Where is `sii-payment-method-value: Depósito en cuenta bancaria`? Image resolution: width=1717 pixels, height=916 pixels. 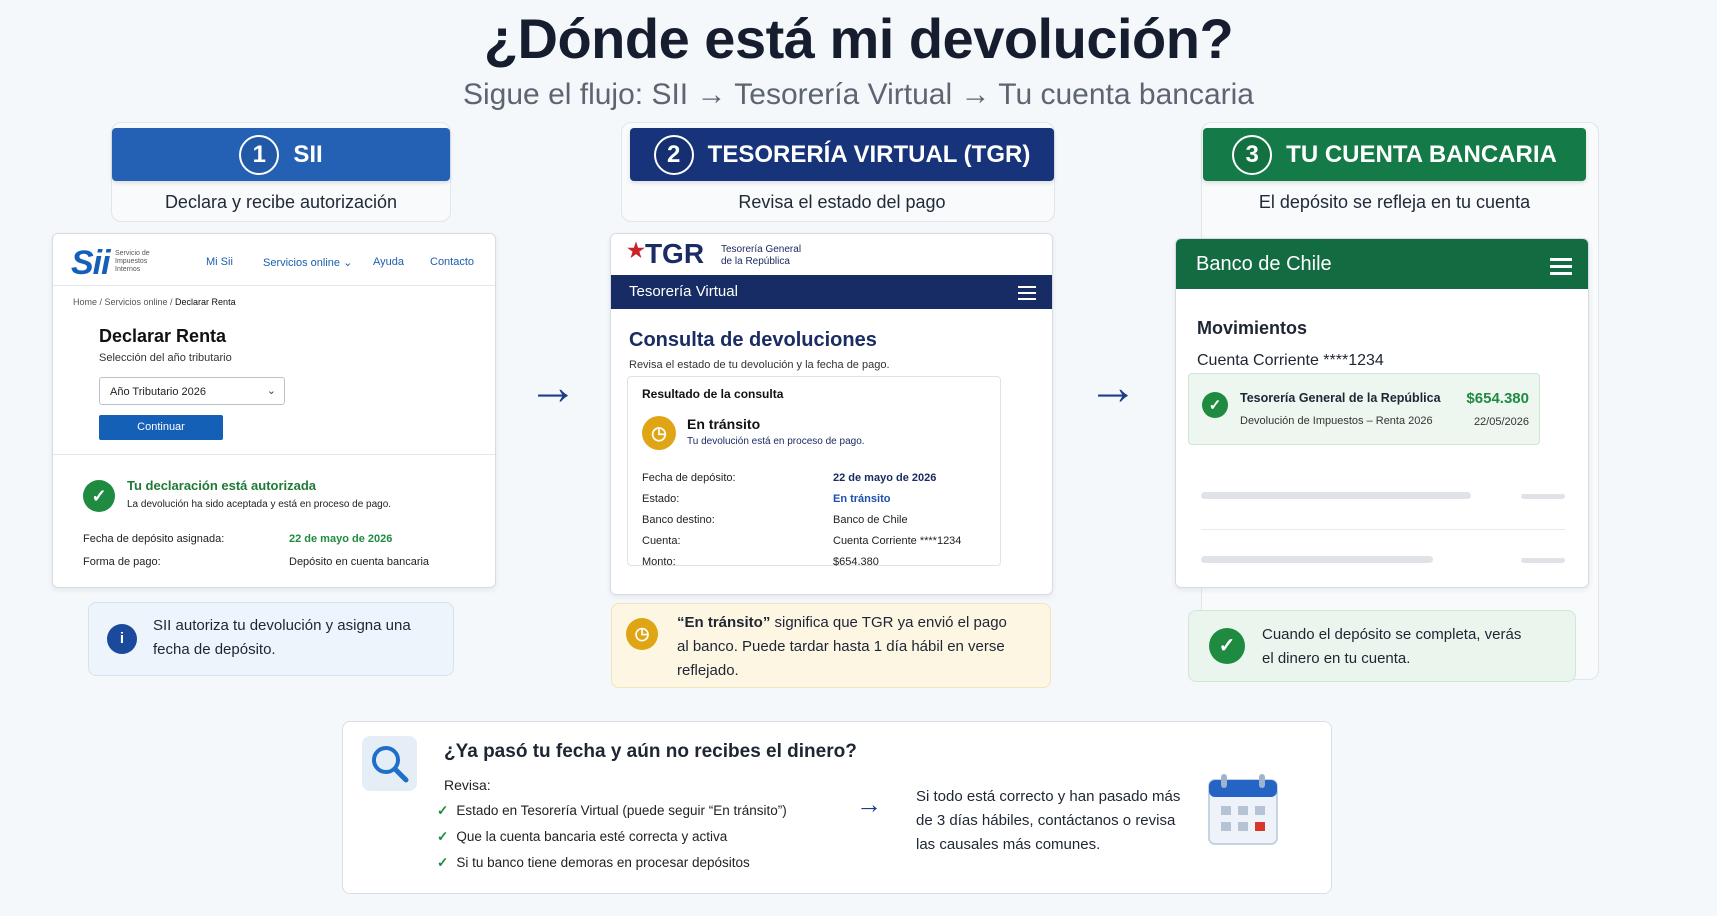
sii-payment-method-value: Depósito en cuenta bancaria is located at coordinates (359, 562).